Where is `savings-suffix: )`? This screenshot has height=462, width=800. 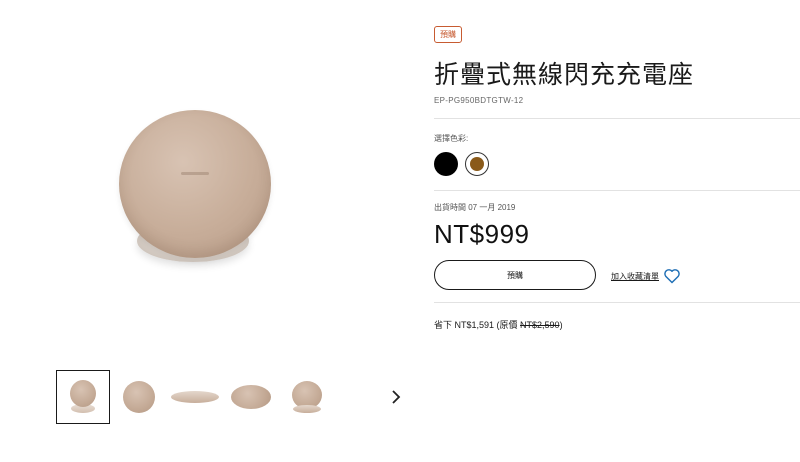
savings-suffix: ) is located at coordinates (561, 325).